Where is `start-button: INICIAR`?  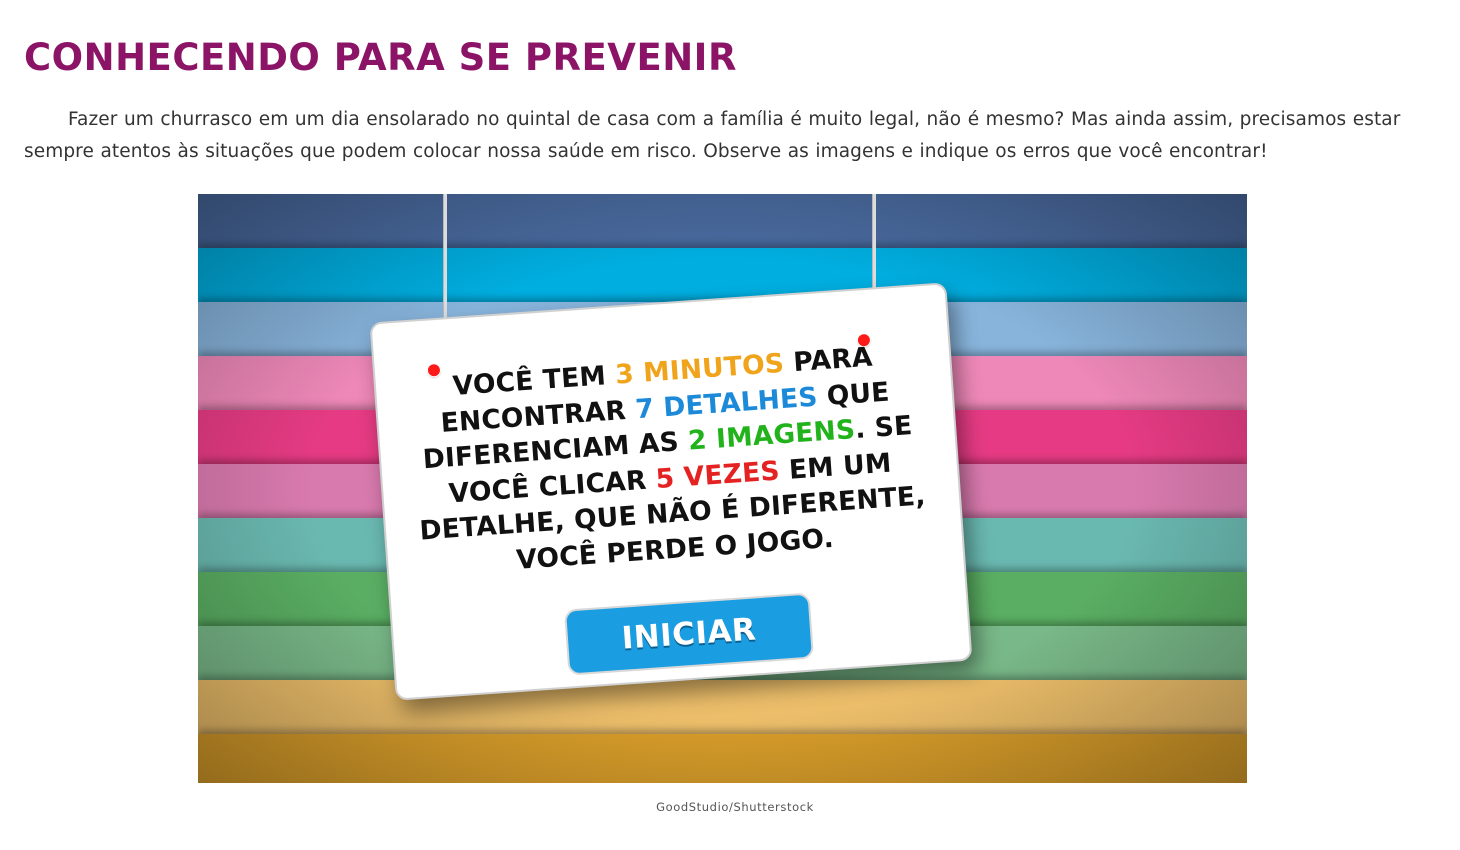 start-button: INICIAR is located at coordinates (688, 634).